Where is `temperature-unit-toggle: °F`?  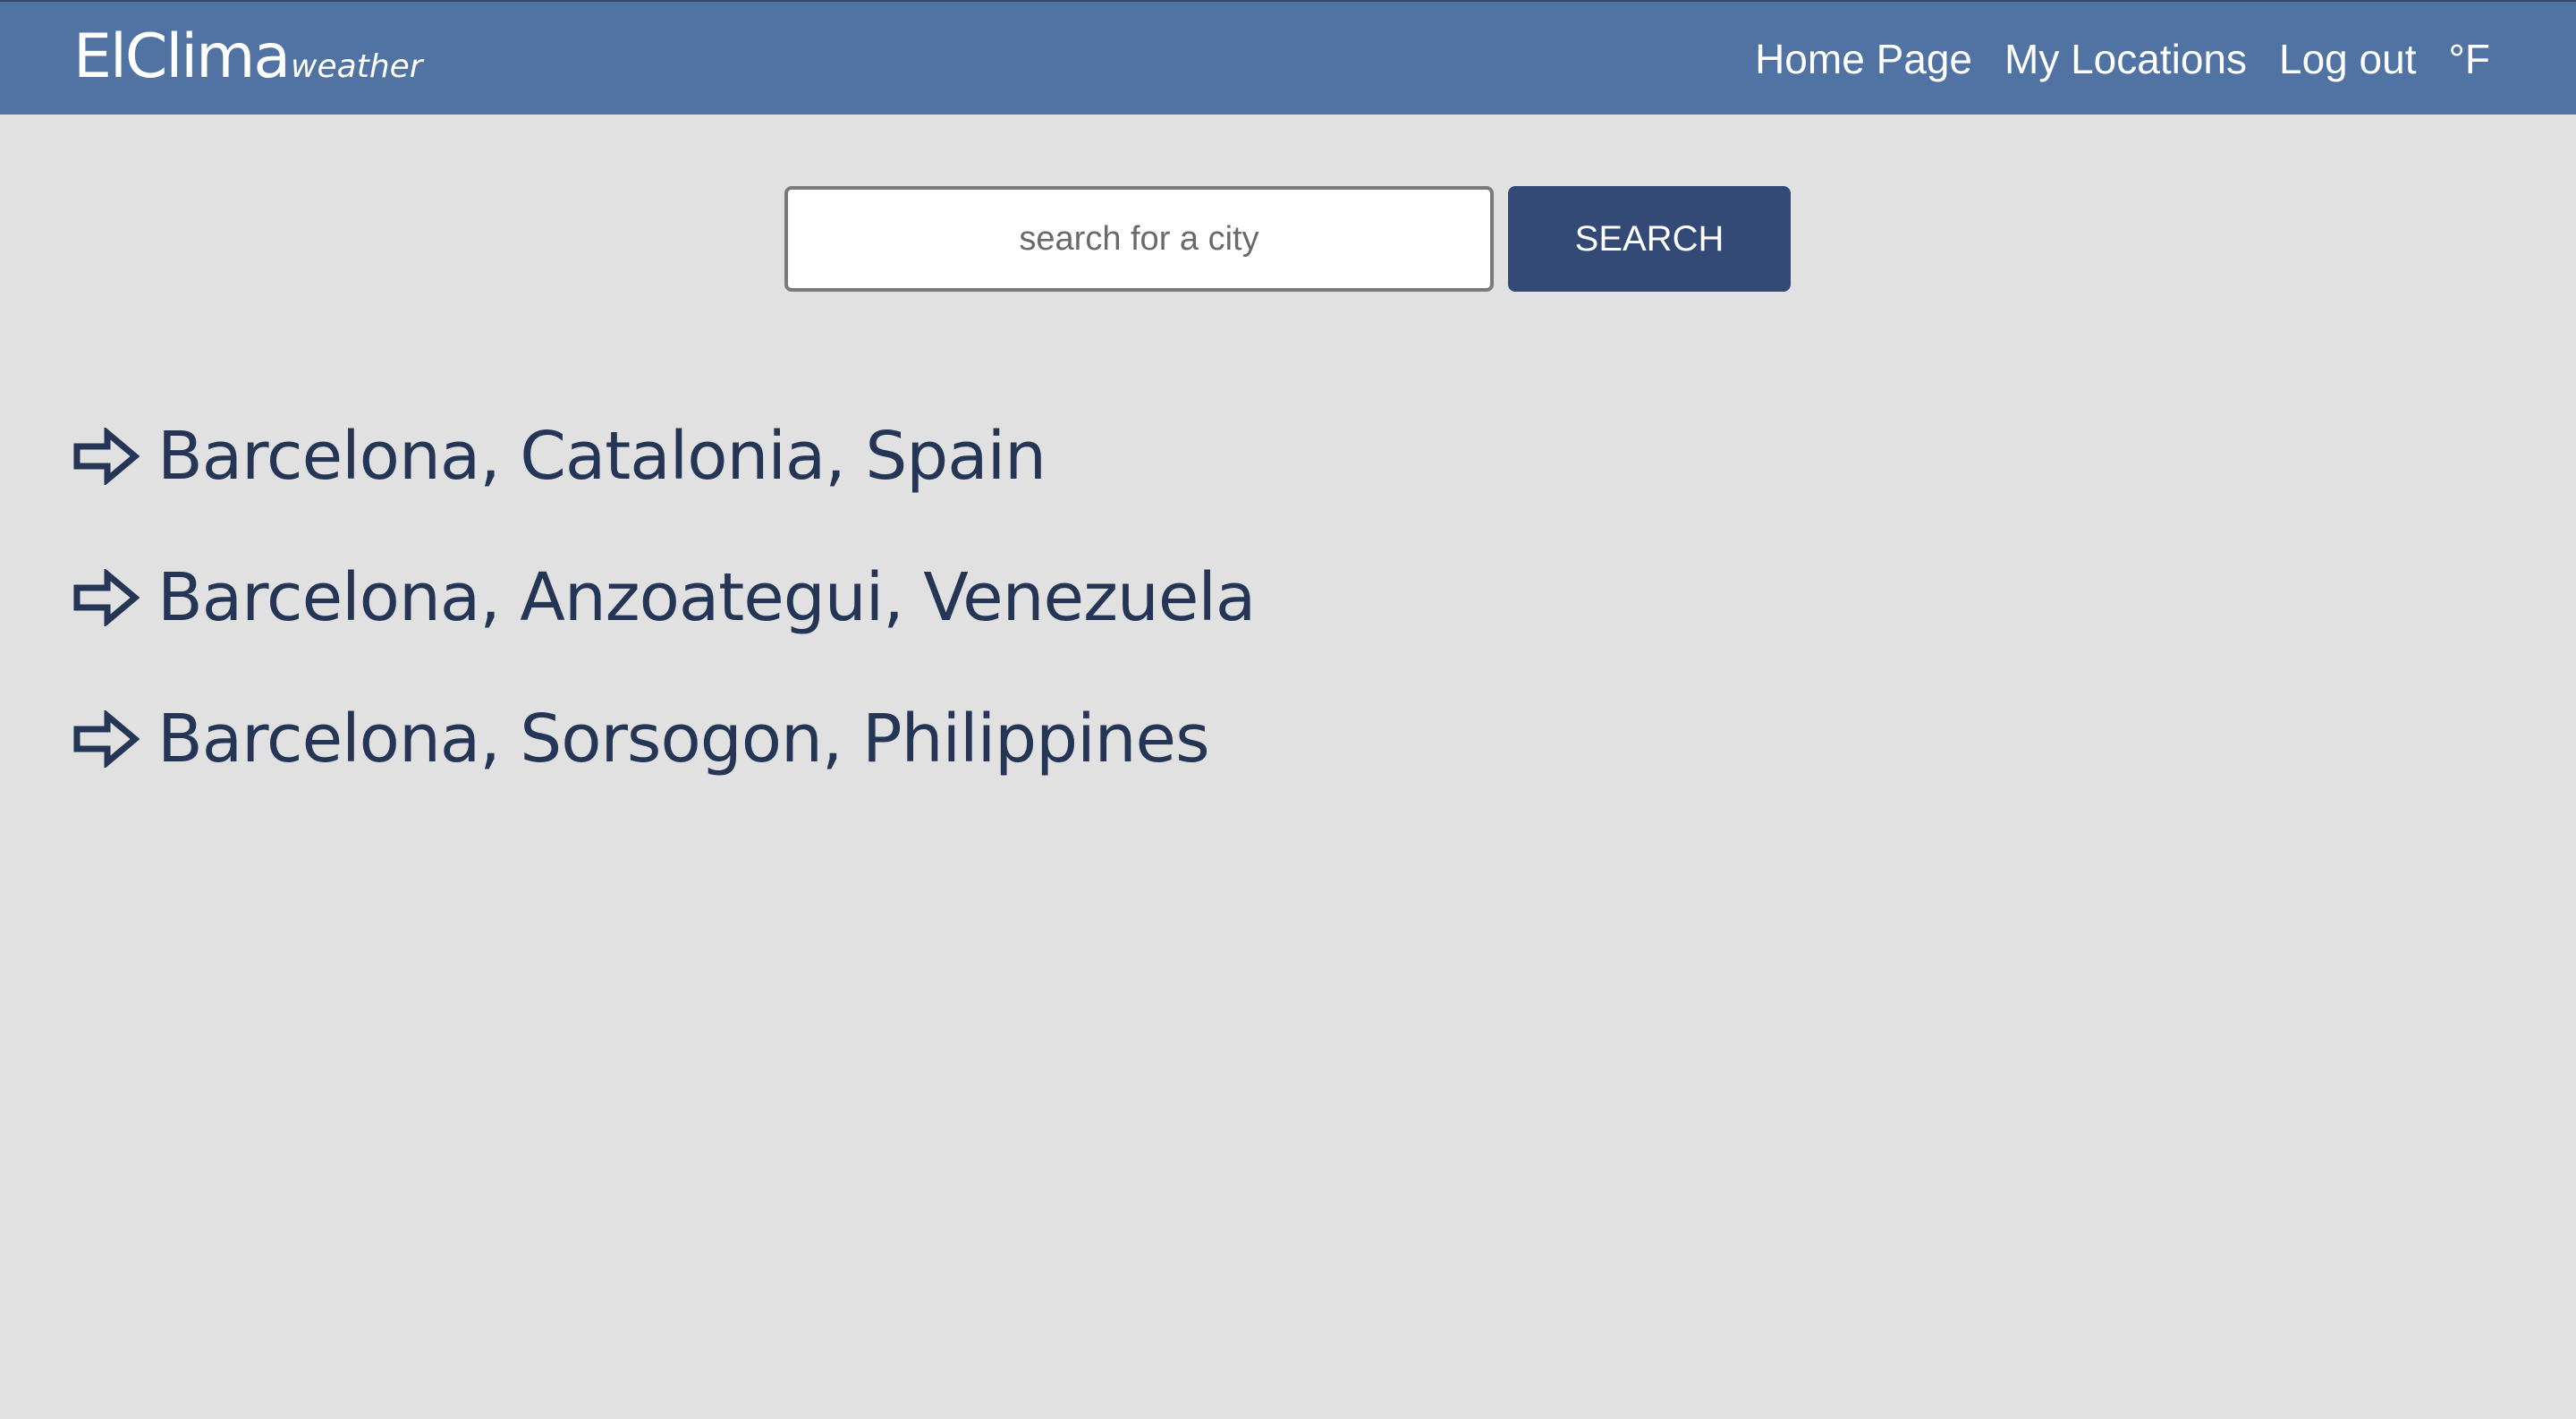
temperature-unit-toggle: °F is located at coordinates (2470, 59).